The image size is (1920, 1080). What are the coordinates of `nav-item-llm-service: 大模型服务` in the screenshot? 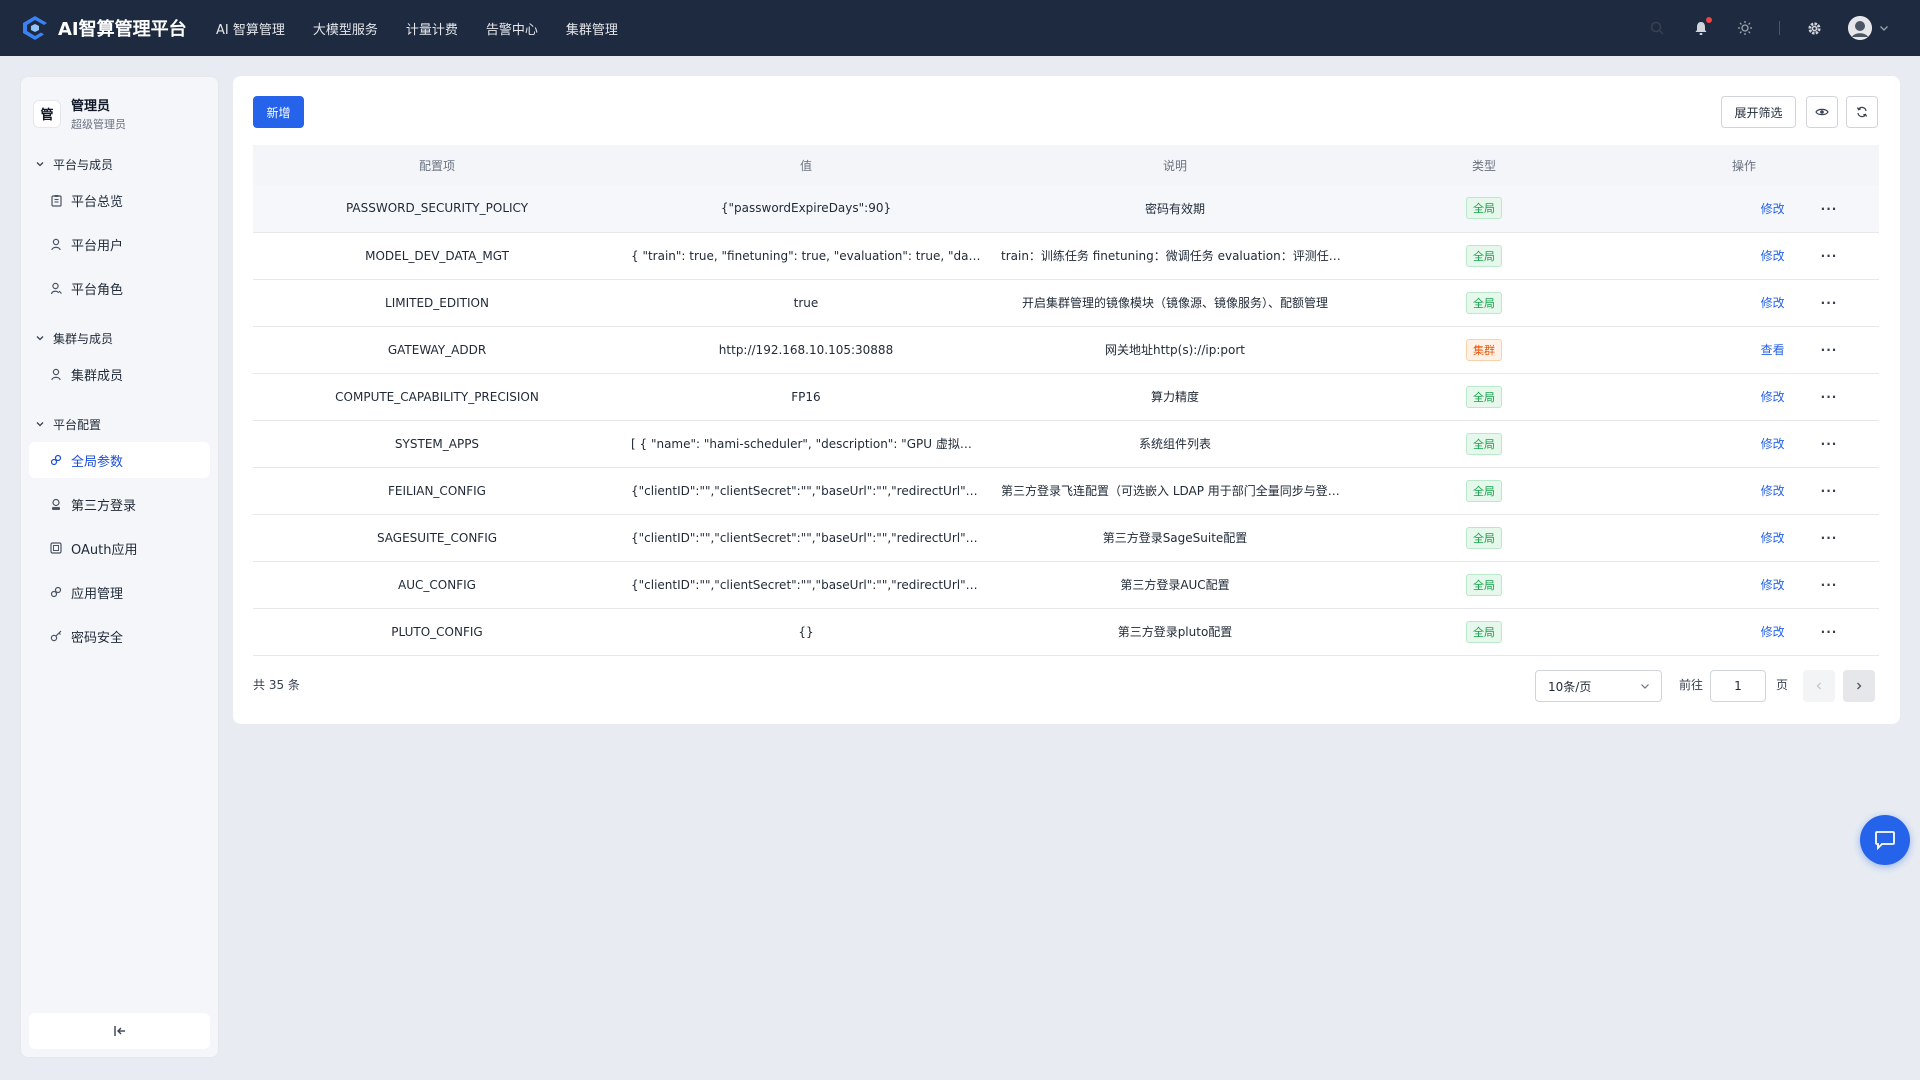 It's located at (345, 28).